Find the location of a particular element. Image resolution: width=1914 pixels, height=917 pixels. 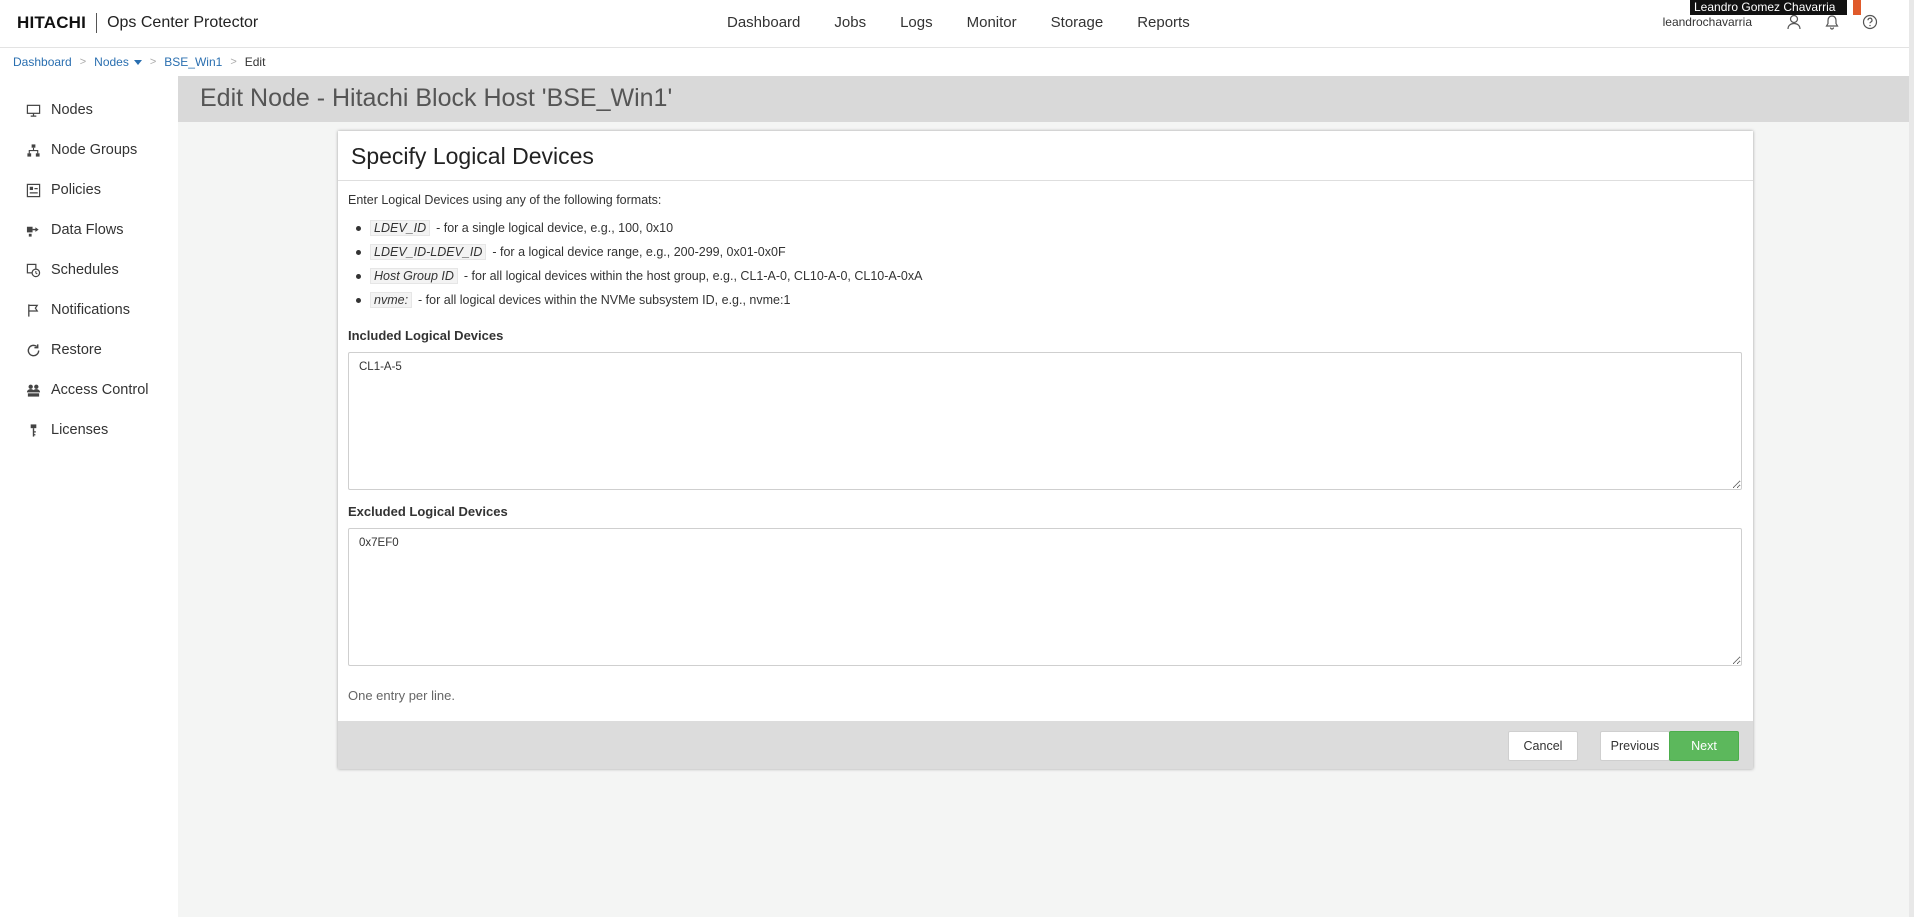

schedule-icon is located at coordinates (33, 270).